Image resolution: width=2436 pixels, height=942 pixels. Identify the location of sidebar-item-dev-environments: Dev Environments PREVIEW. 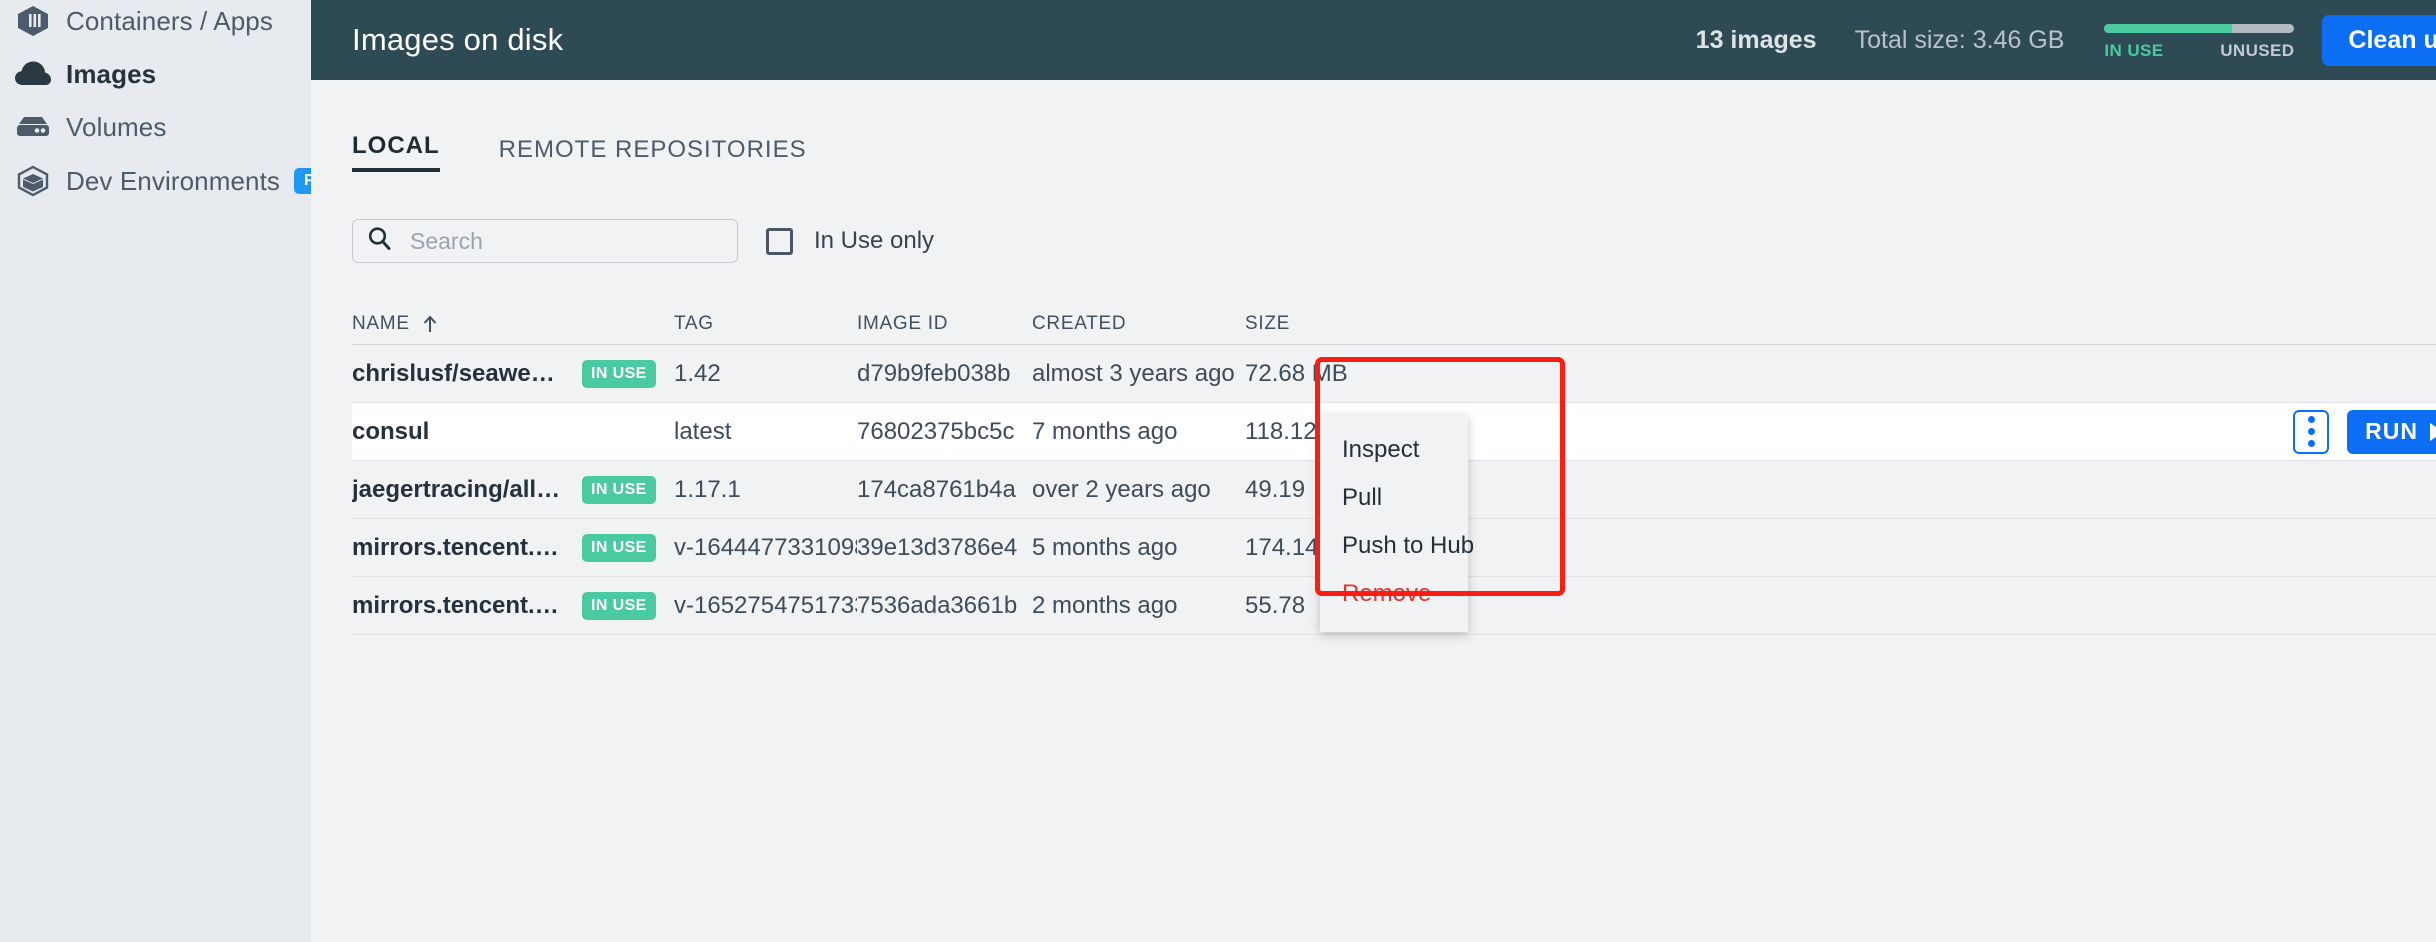
(196, 181).